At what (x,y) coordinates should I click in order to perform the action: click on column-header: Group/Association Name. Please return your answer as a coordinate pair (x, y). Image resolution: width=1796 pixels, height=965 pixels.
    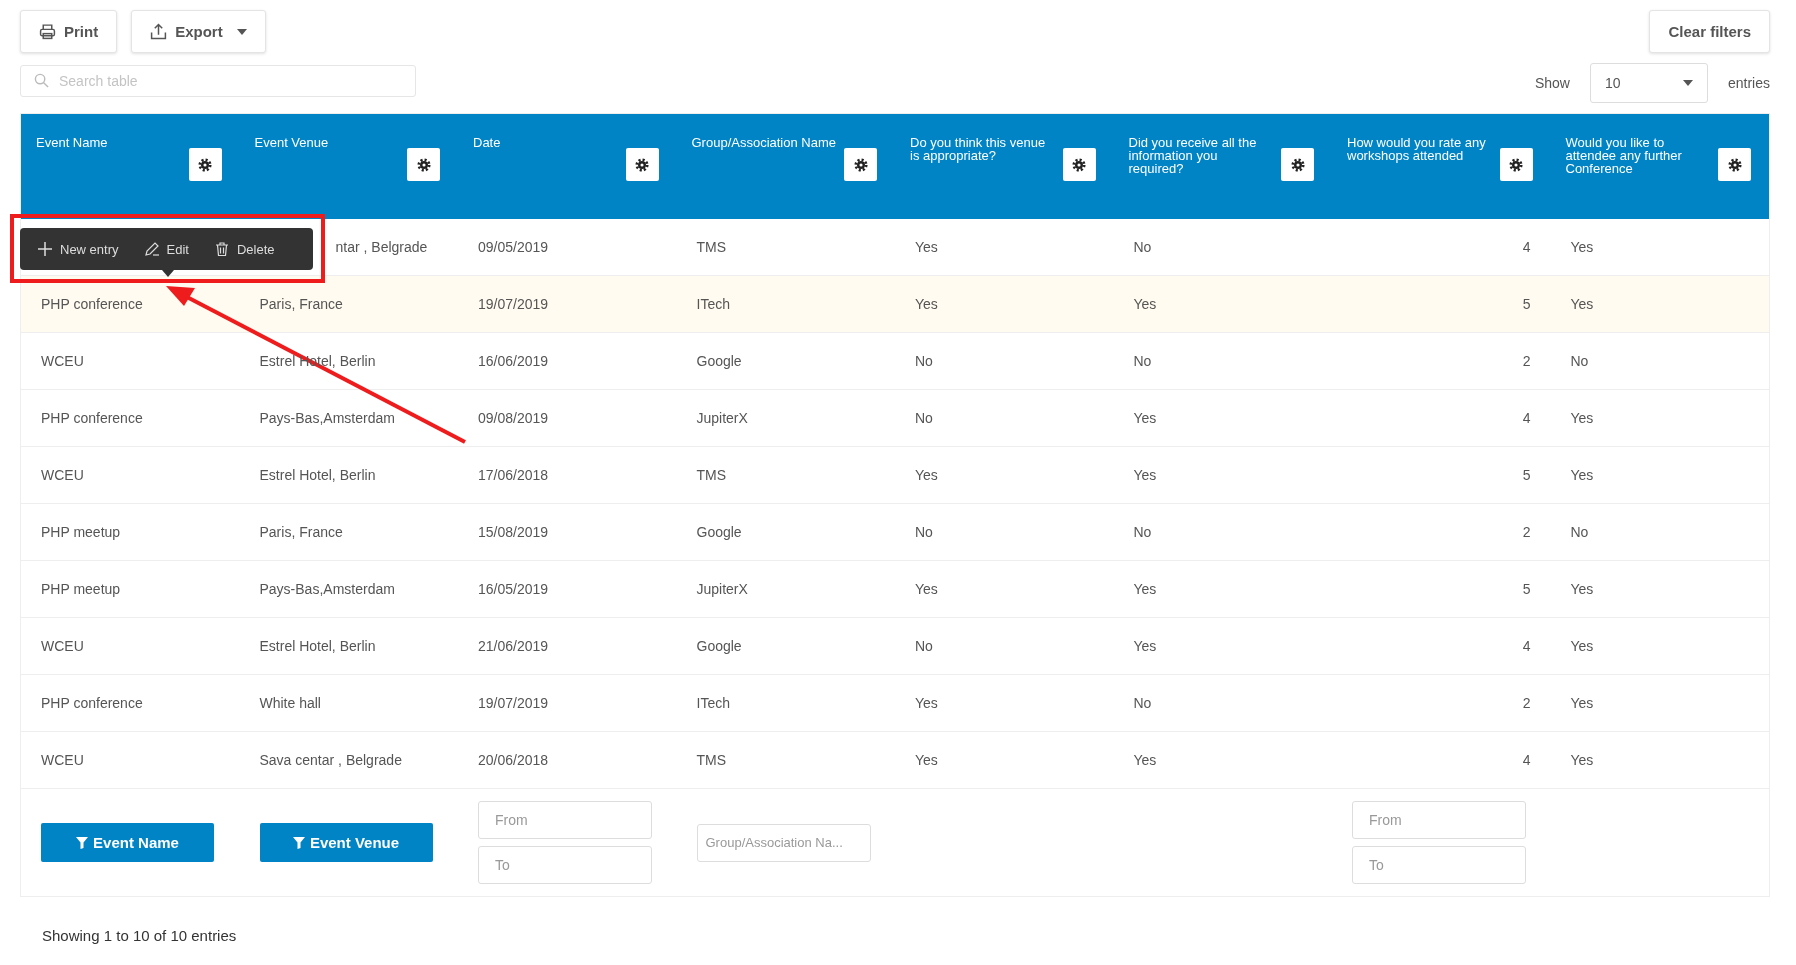
    Looking at the image, I should click on (763, 142).